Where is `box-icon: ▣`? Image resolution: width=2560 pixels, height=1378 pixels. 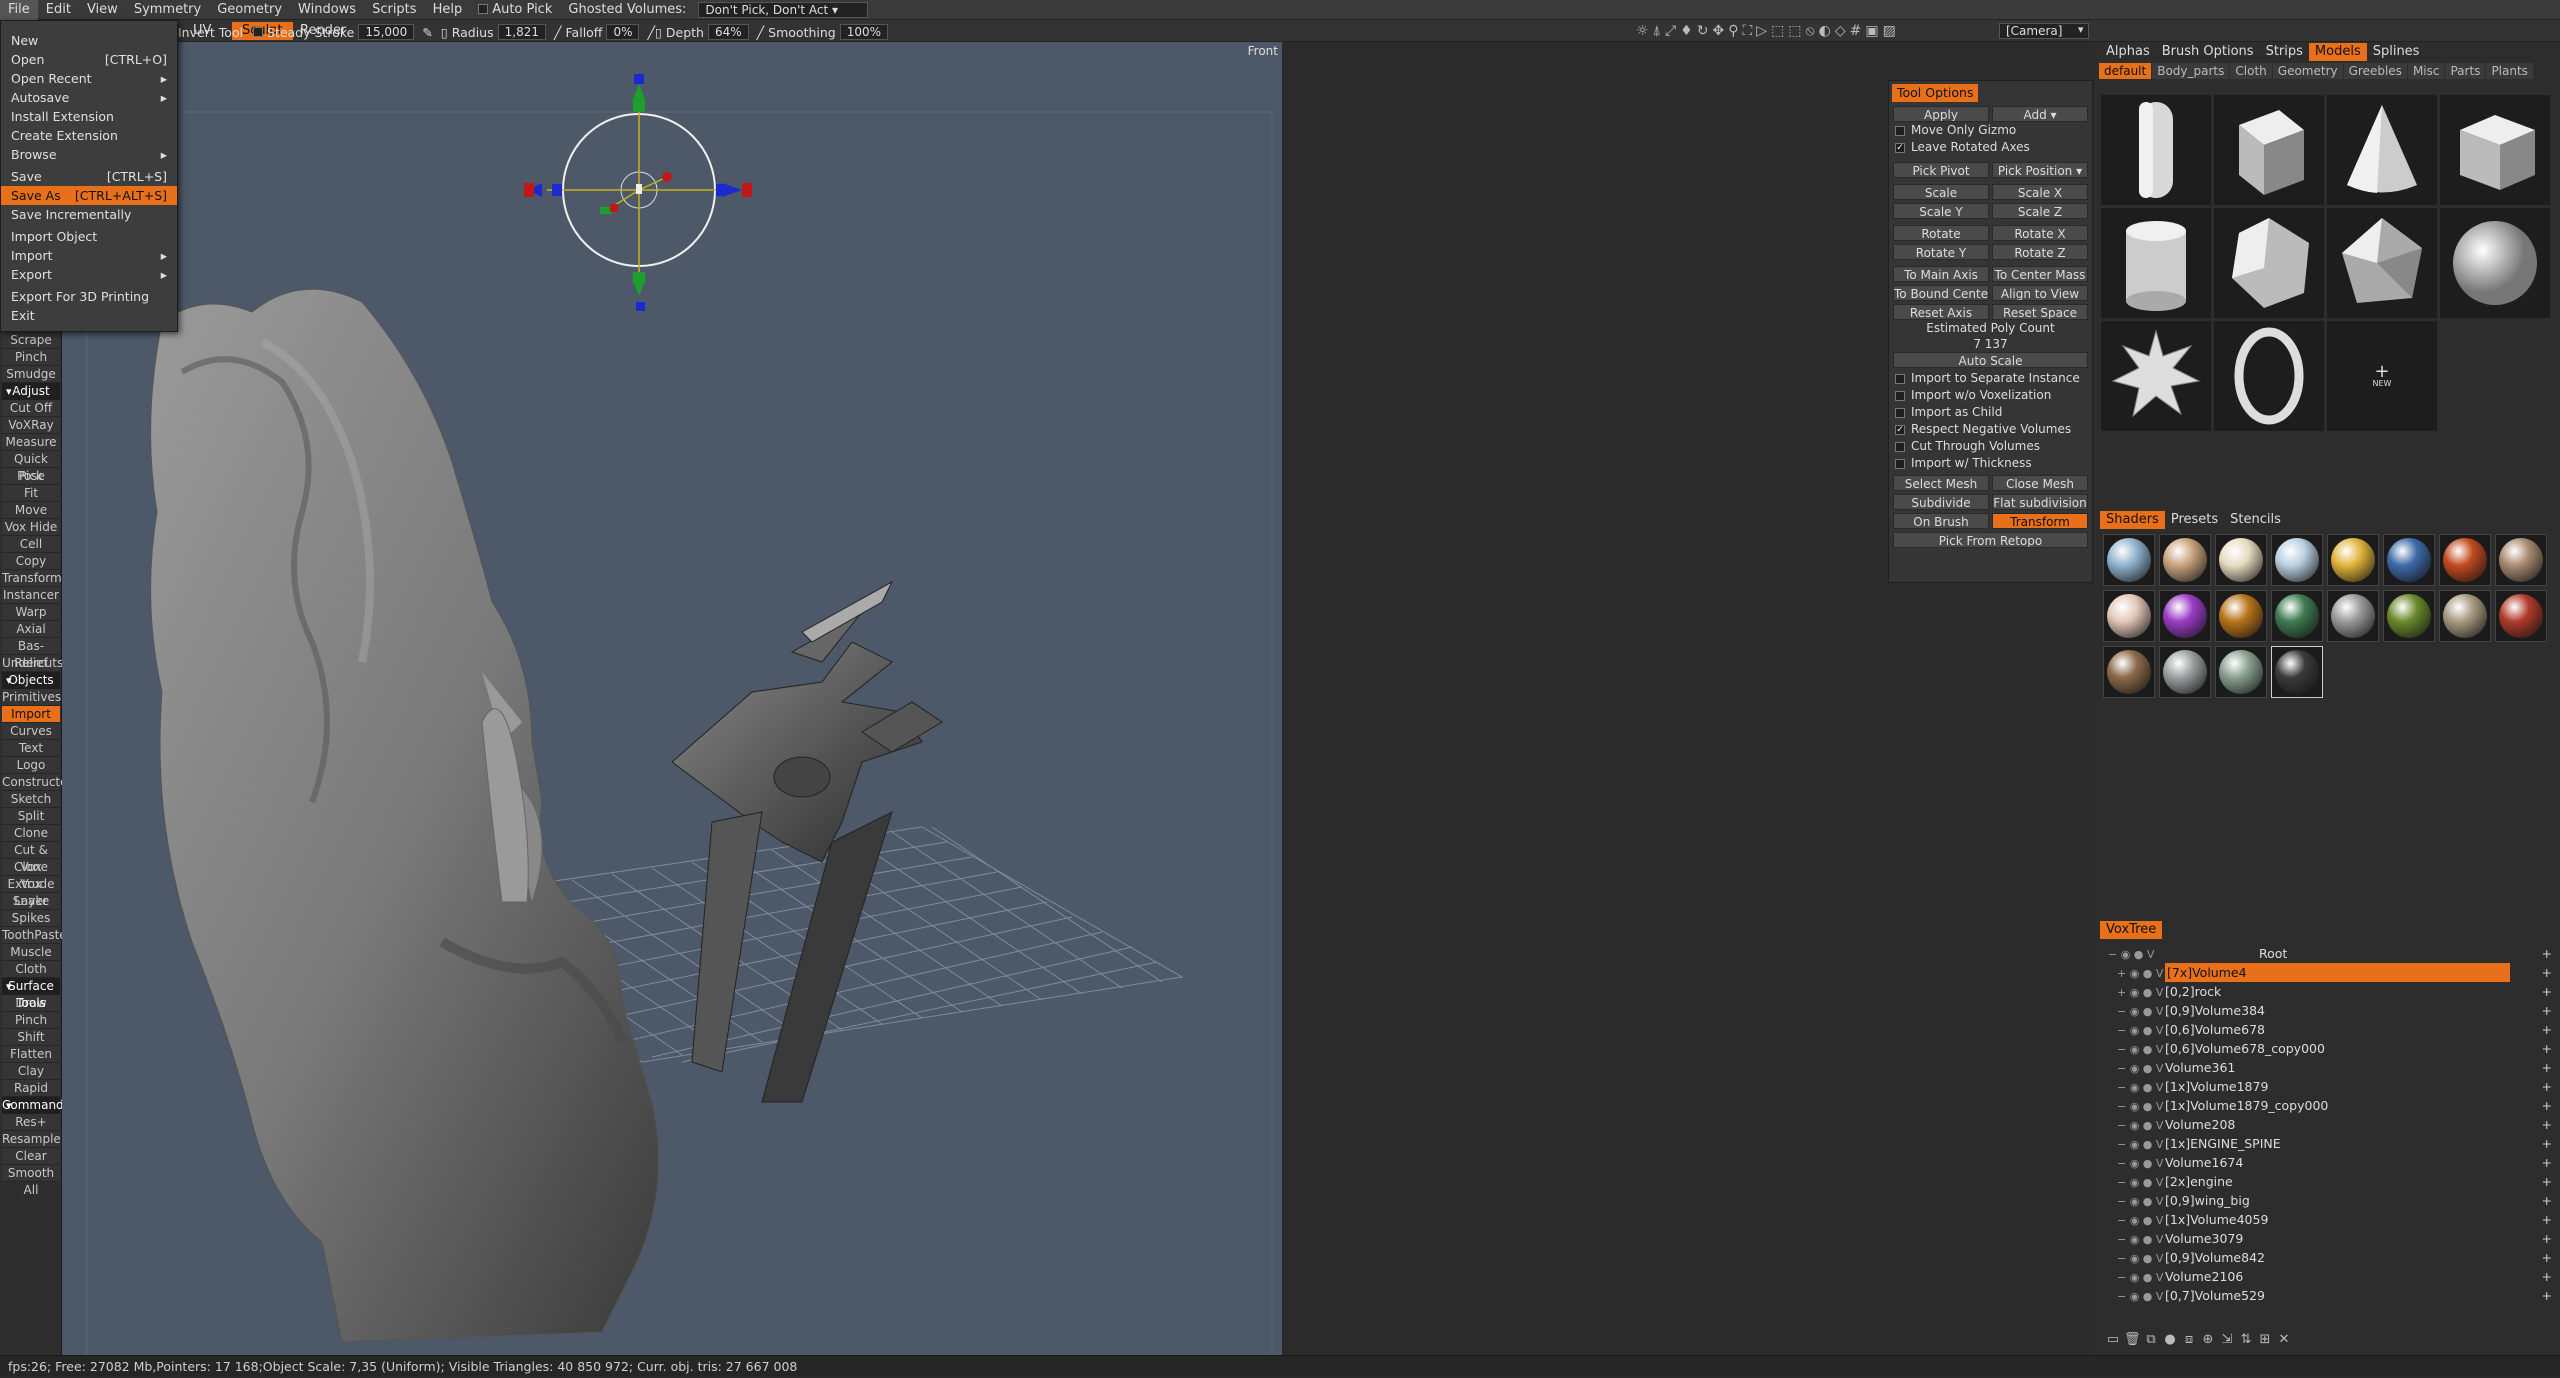 box-icon: ▣ is located at coordinates (1871, 31).